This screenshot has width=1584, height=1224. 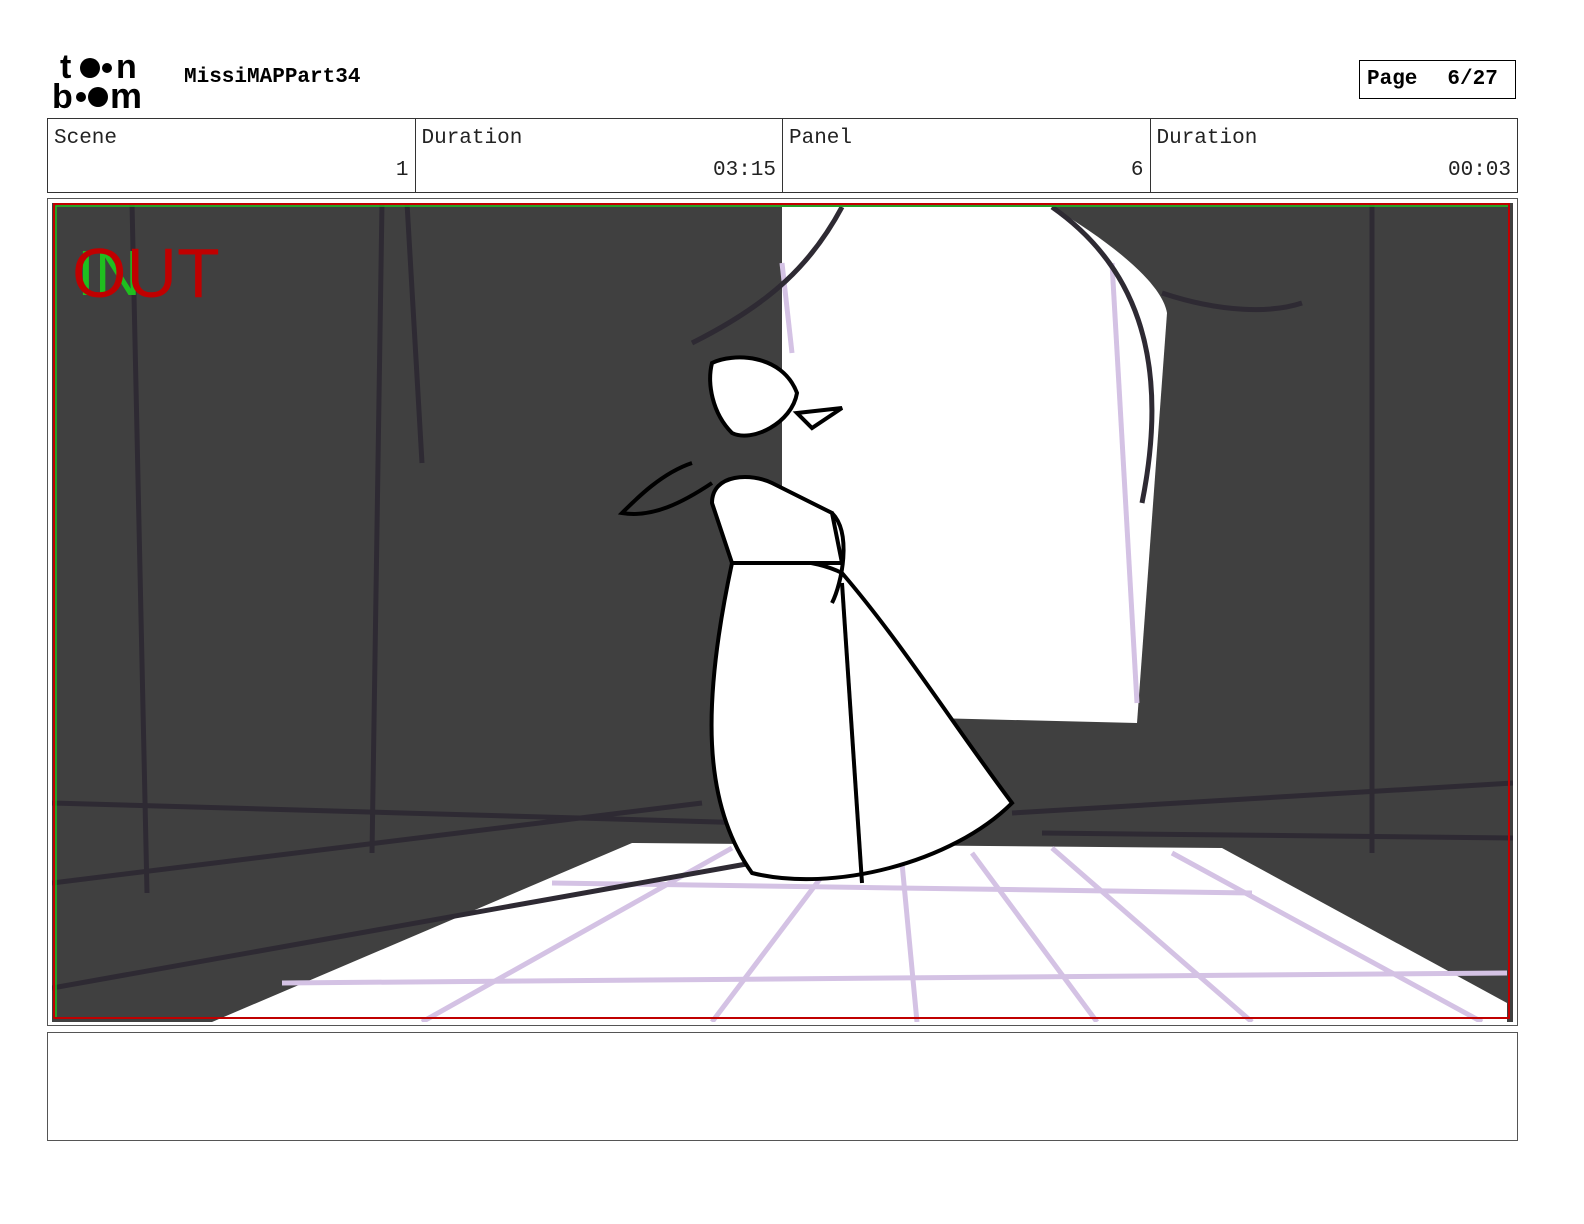 What do you see at coordinates (86, 138) in the screenshot?
I see `scene-label: Scene` at bounding box center [86, 138].